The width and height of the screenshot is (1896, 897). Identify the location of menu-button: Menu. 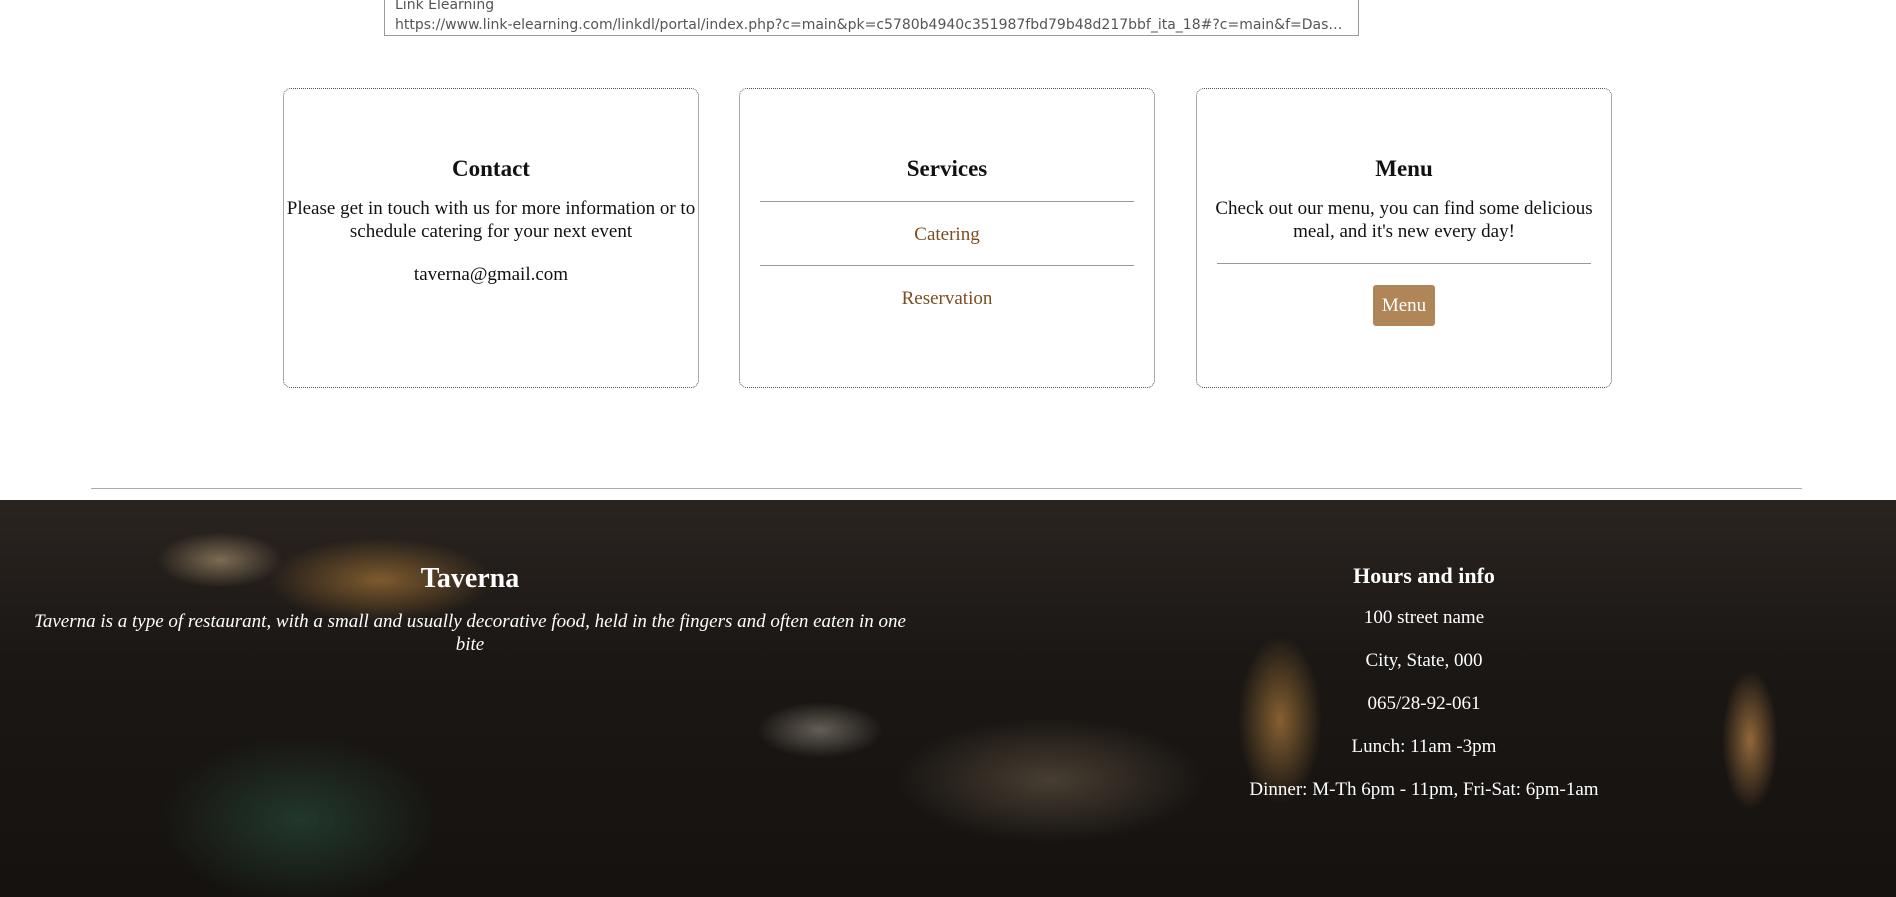
(1404, 305).